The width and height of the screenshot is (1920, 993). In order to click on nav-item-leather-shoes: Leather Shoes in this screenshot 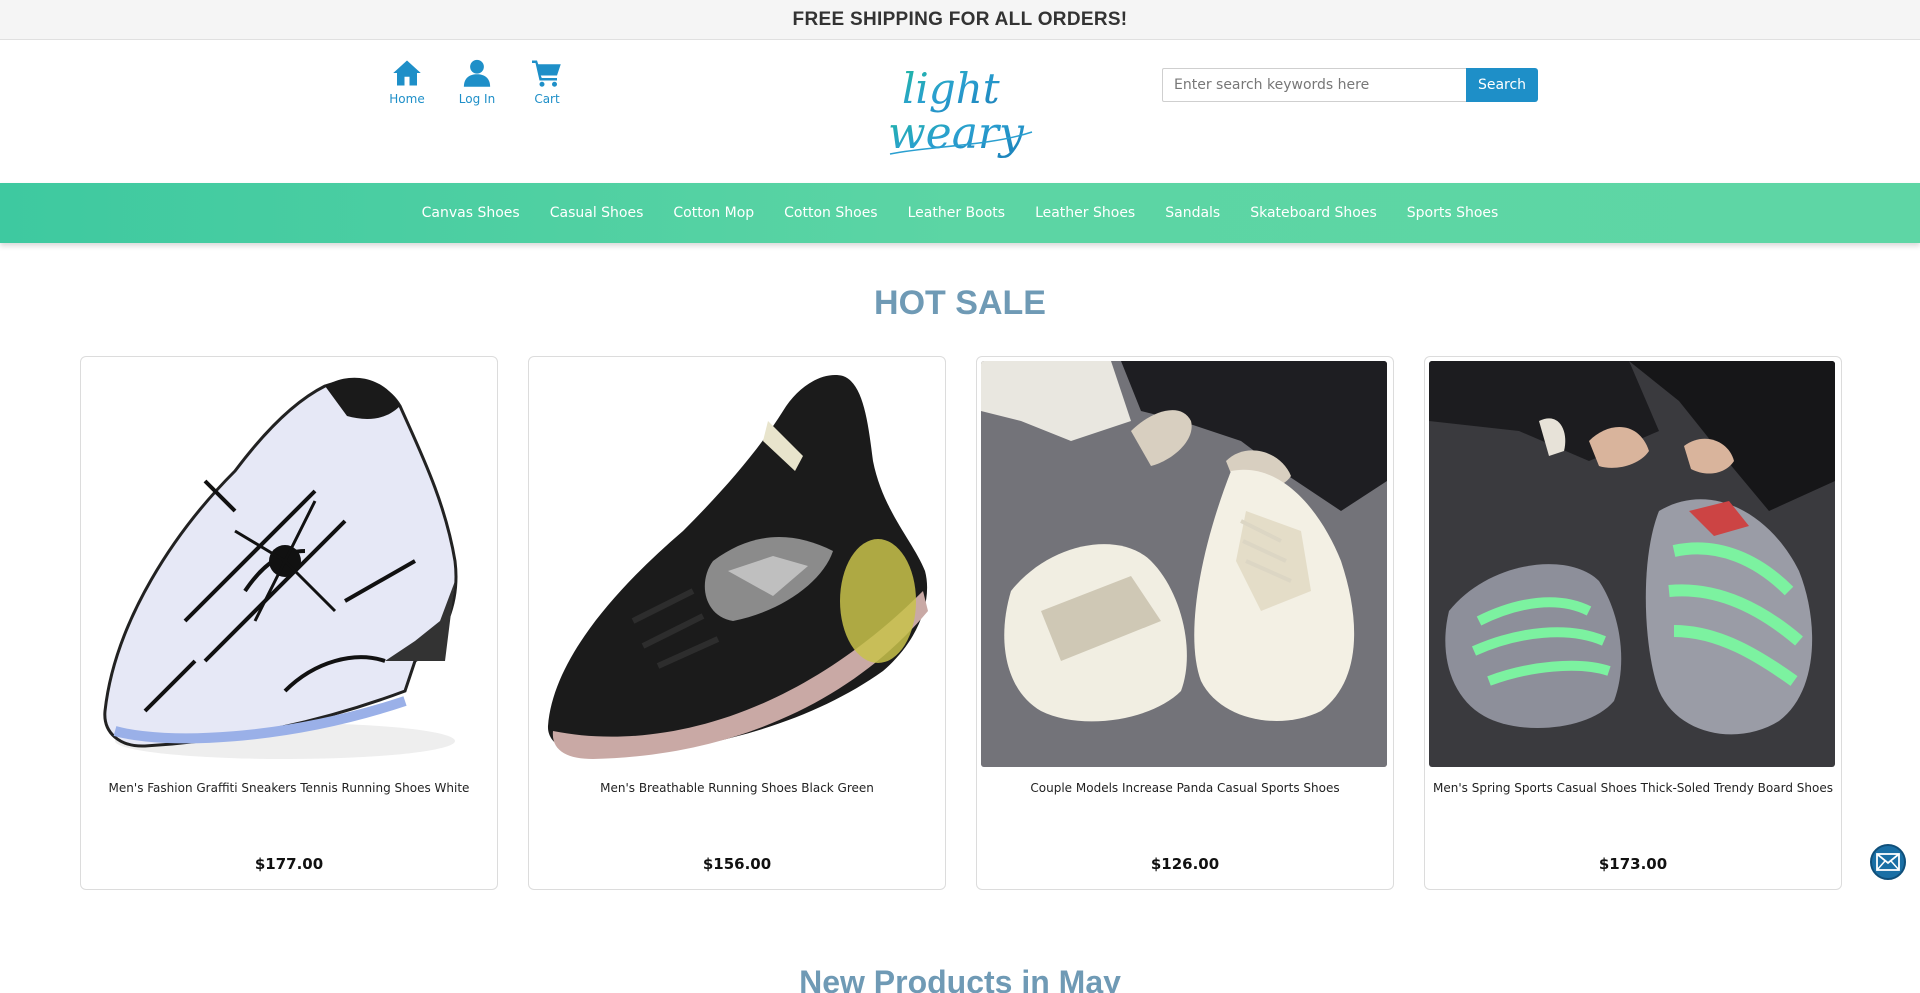, I will do `click(1085, 213)`.